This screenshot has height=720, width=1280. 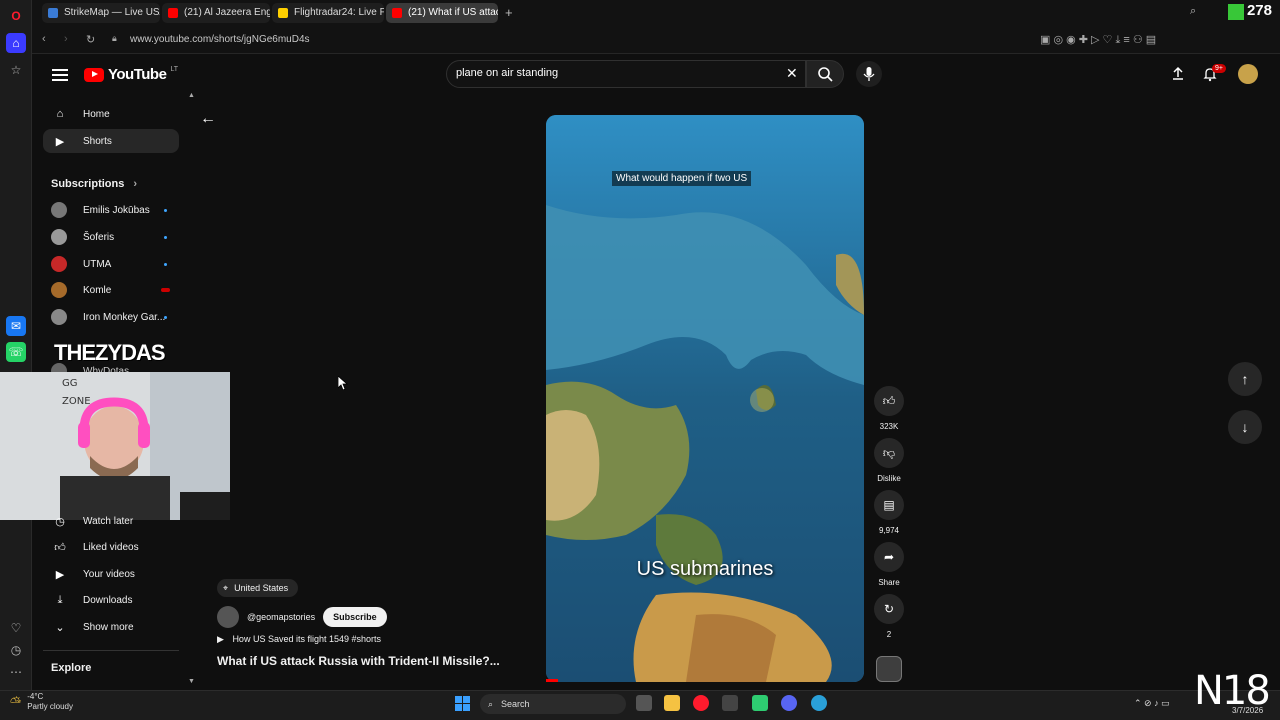 I want to click on subscription-item: Komle, so click(x=81, y=290).